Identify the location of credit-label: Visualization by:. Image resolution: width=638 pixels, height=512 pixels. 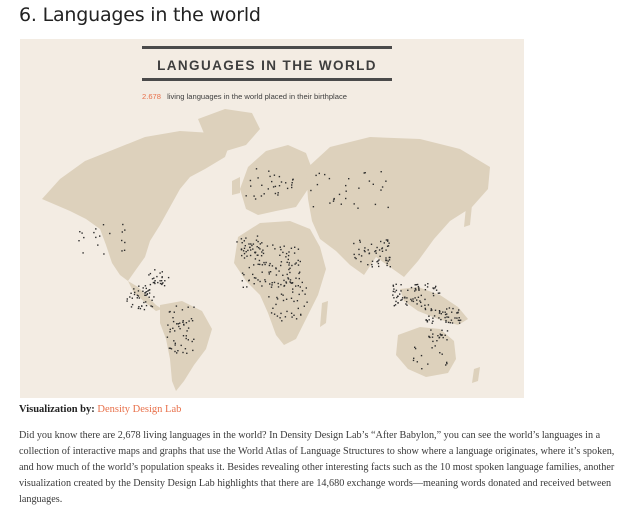
(57, 409).